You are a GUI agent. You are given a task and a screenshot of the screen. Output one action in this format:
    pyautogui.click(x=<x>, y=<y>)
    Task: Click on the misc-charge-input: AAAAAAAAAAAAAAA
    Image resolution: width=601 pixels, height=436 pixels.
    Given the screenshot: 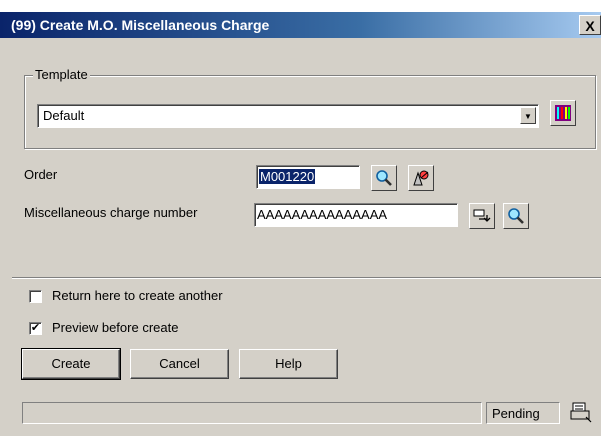 What is the action you would take?
    pyautogui.click(x=356, y=215)
    